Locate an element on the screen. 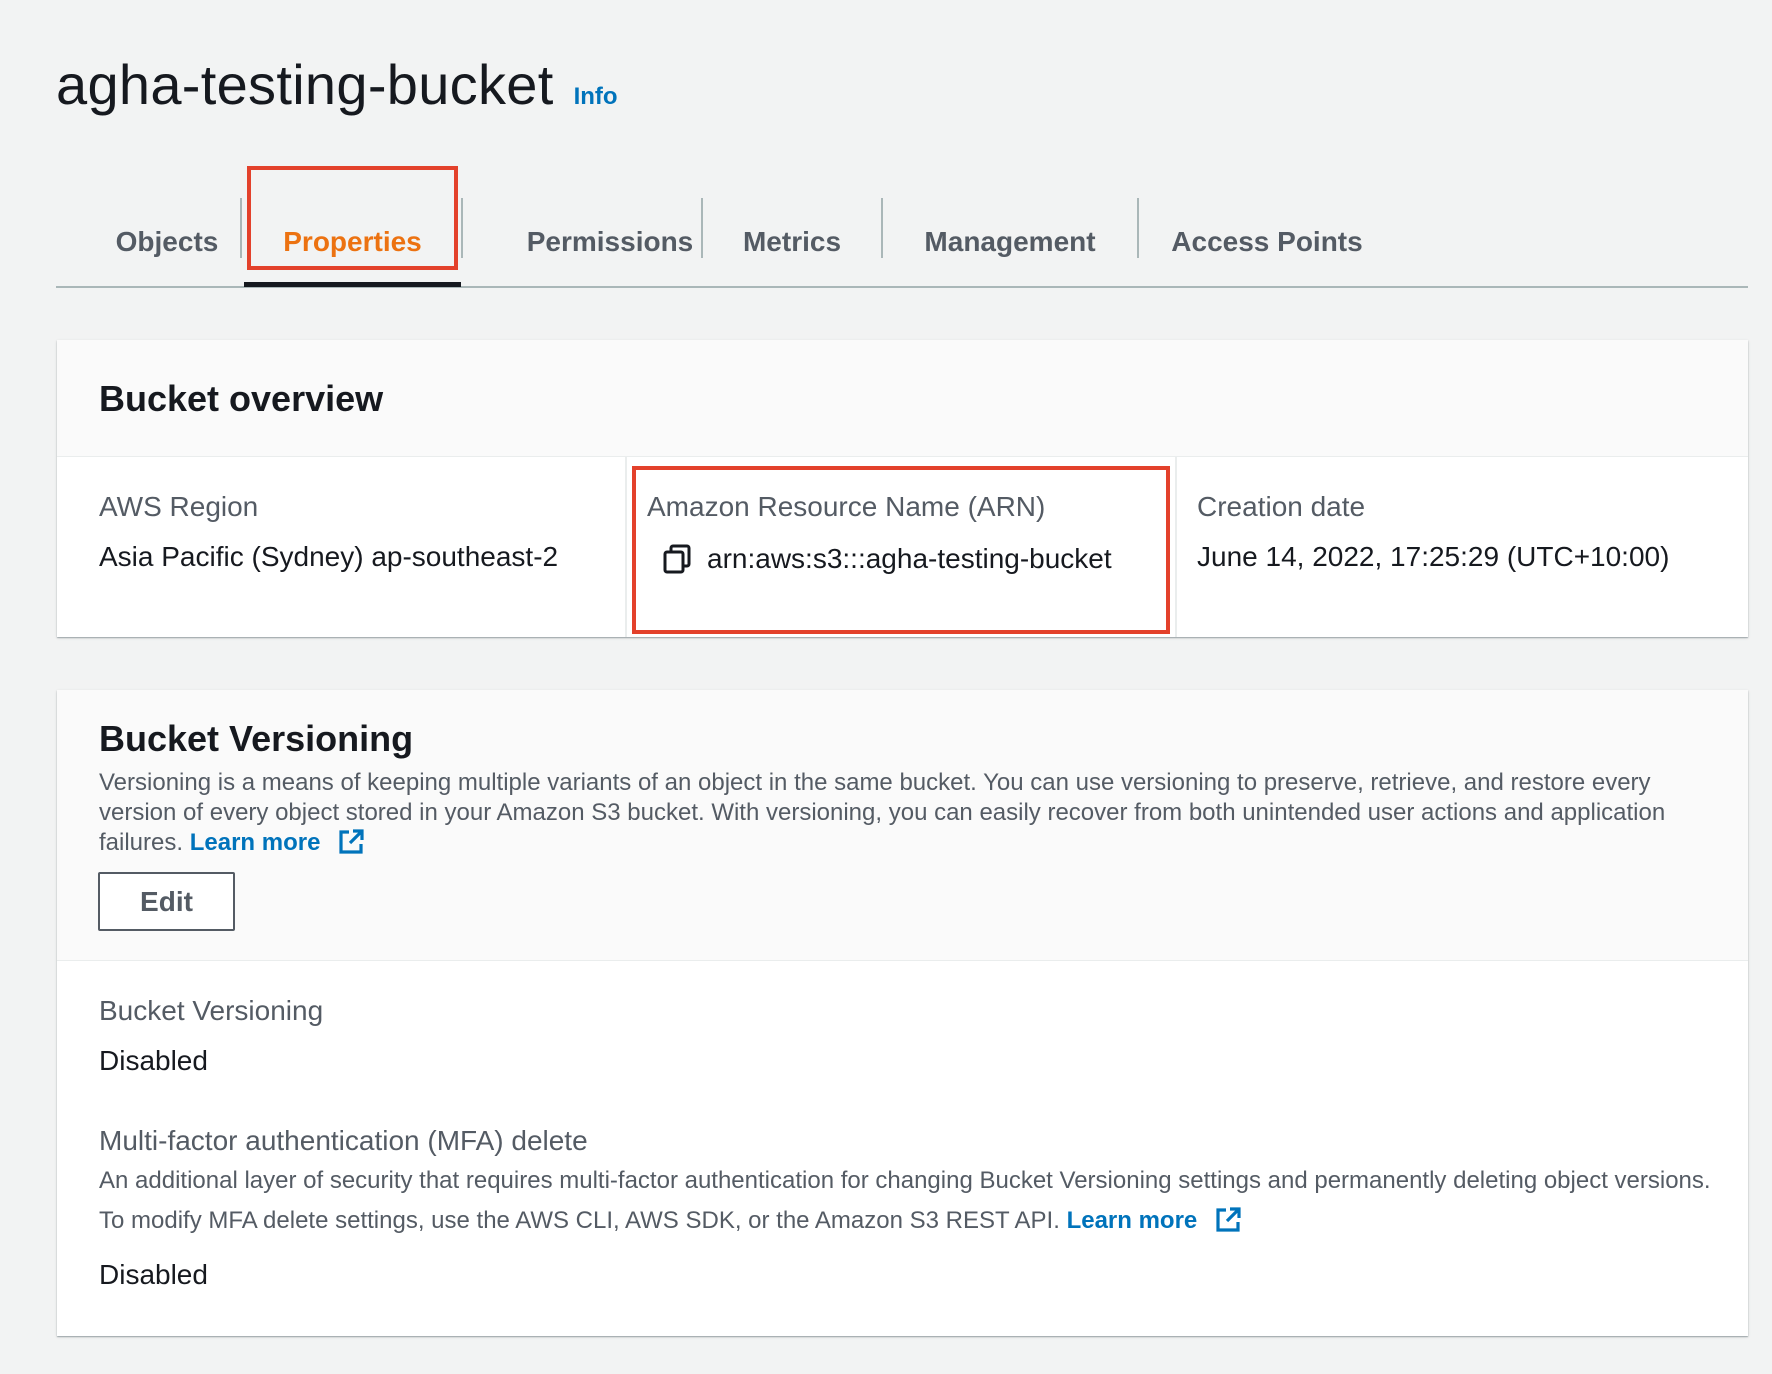  bucket-versioning-title: Bucket Versioning is located at coordinates (256, 738).